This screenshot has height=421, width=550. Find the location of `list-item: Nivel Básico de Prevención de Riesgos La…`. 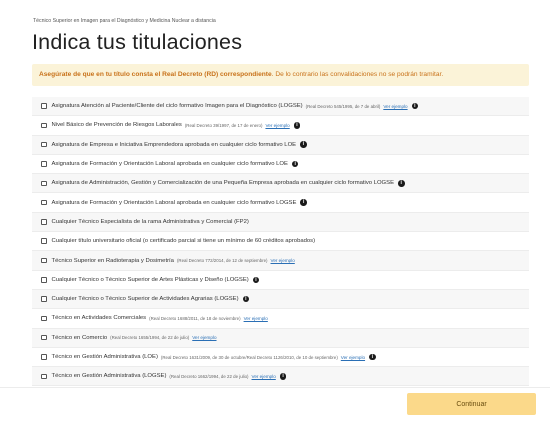

list-item: Nivel Básico de Prevención de Riesgos La… is located at coordinates (280, 126).